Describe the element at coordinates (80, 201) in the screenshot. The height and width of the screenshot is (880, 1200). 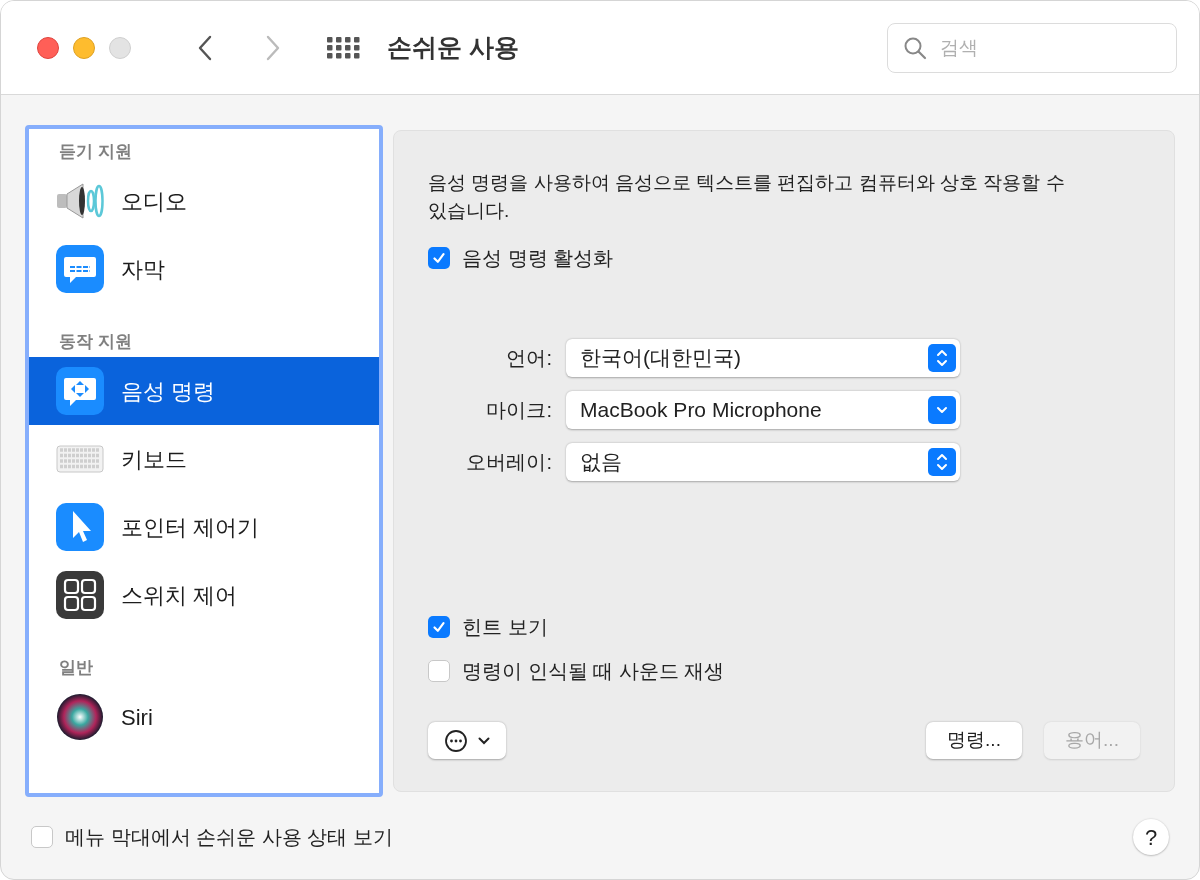
I see `speaker-icon` at that location.